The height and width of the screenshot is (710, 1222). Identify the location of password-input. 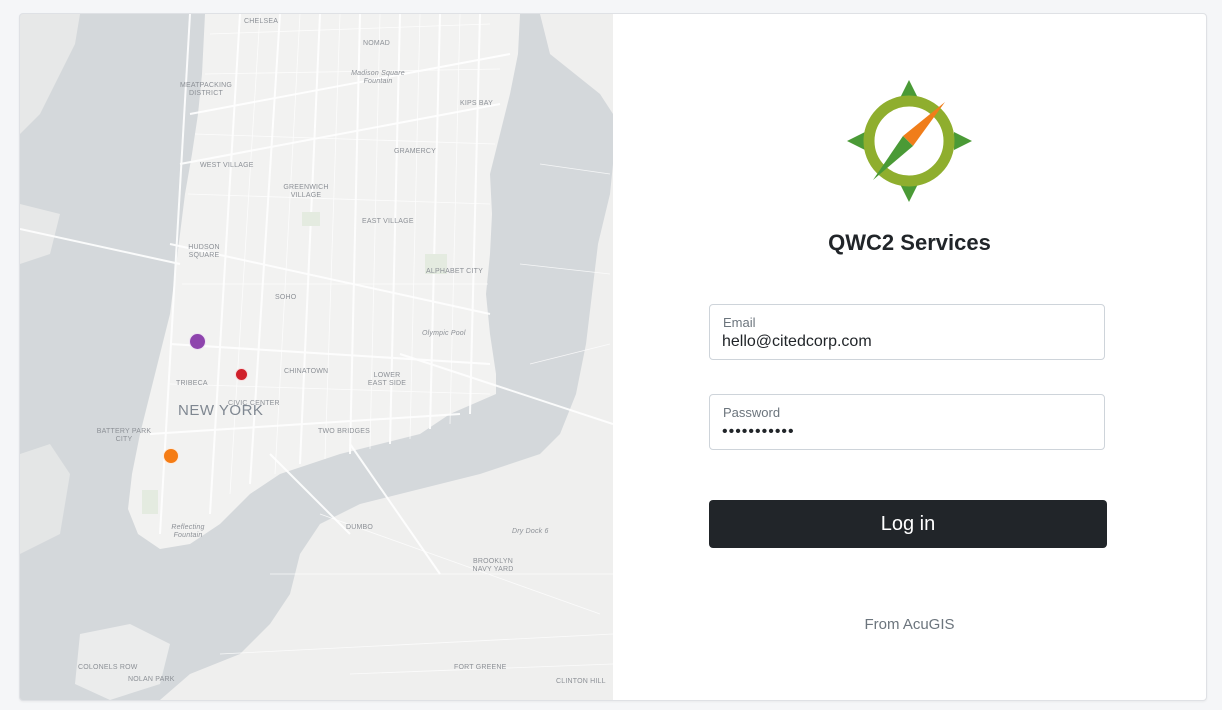
(907, 432).